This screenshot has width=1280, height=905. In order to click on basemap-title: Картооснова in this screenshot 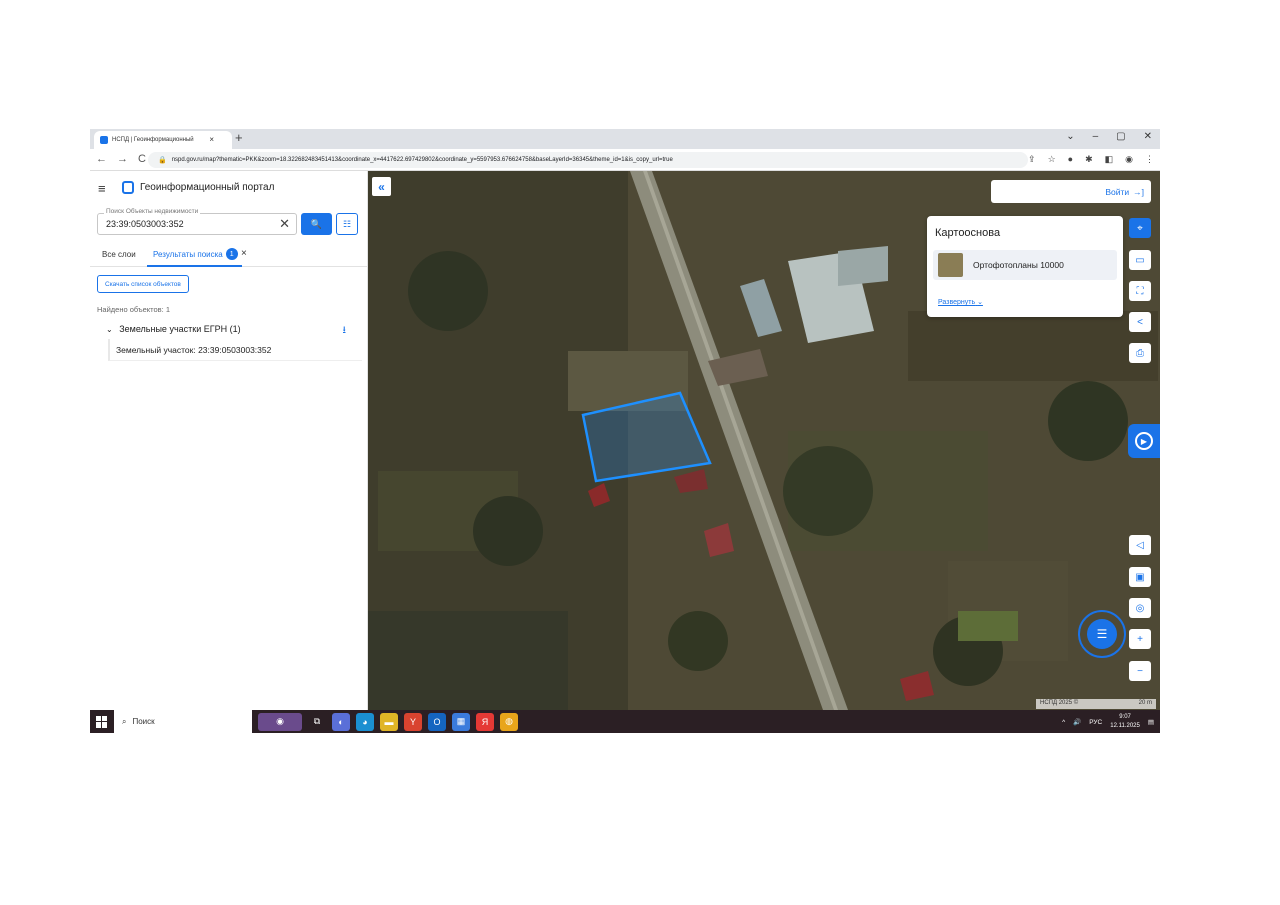, I will do `click(968, 233)`.